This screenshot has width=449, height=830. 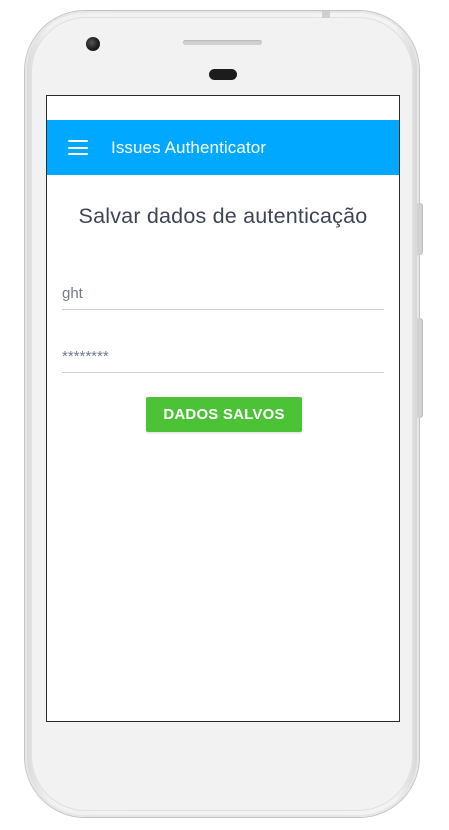 I want to click on top-edge-marker, so click(x=326, y=14).